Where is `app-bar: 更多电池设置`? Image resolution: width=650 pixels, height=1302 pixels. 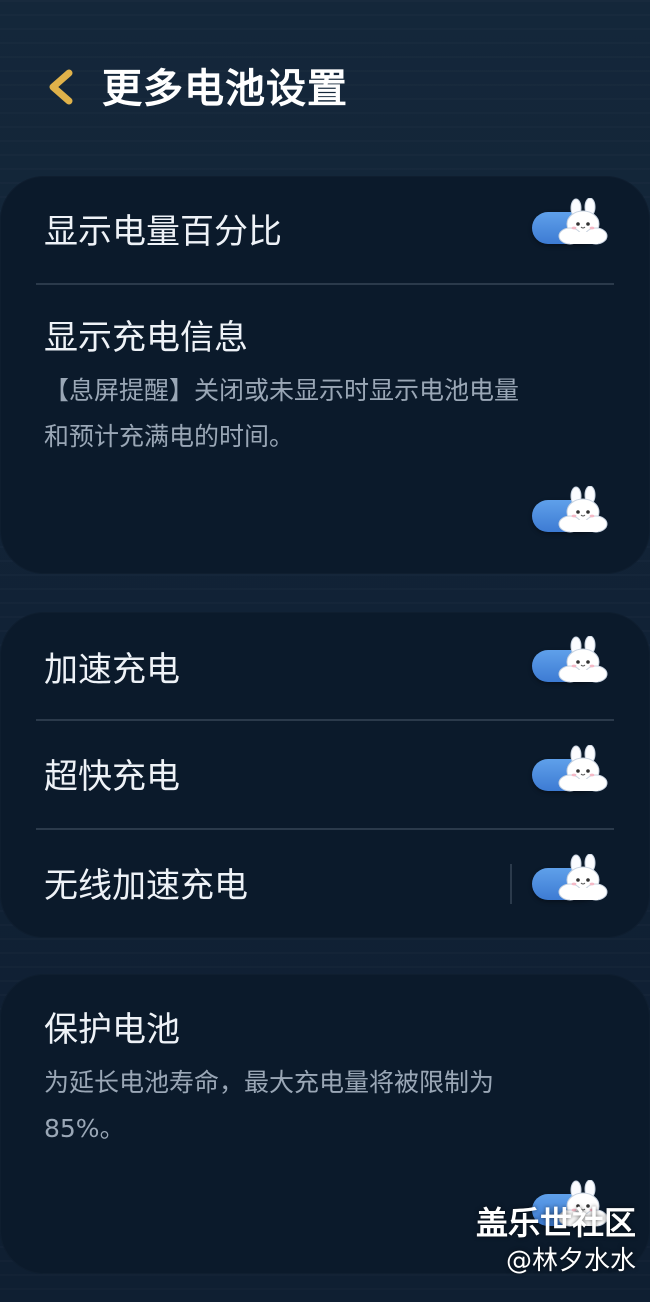
app-bar: 更多电池设置 is located at coordinates (325, 90).